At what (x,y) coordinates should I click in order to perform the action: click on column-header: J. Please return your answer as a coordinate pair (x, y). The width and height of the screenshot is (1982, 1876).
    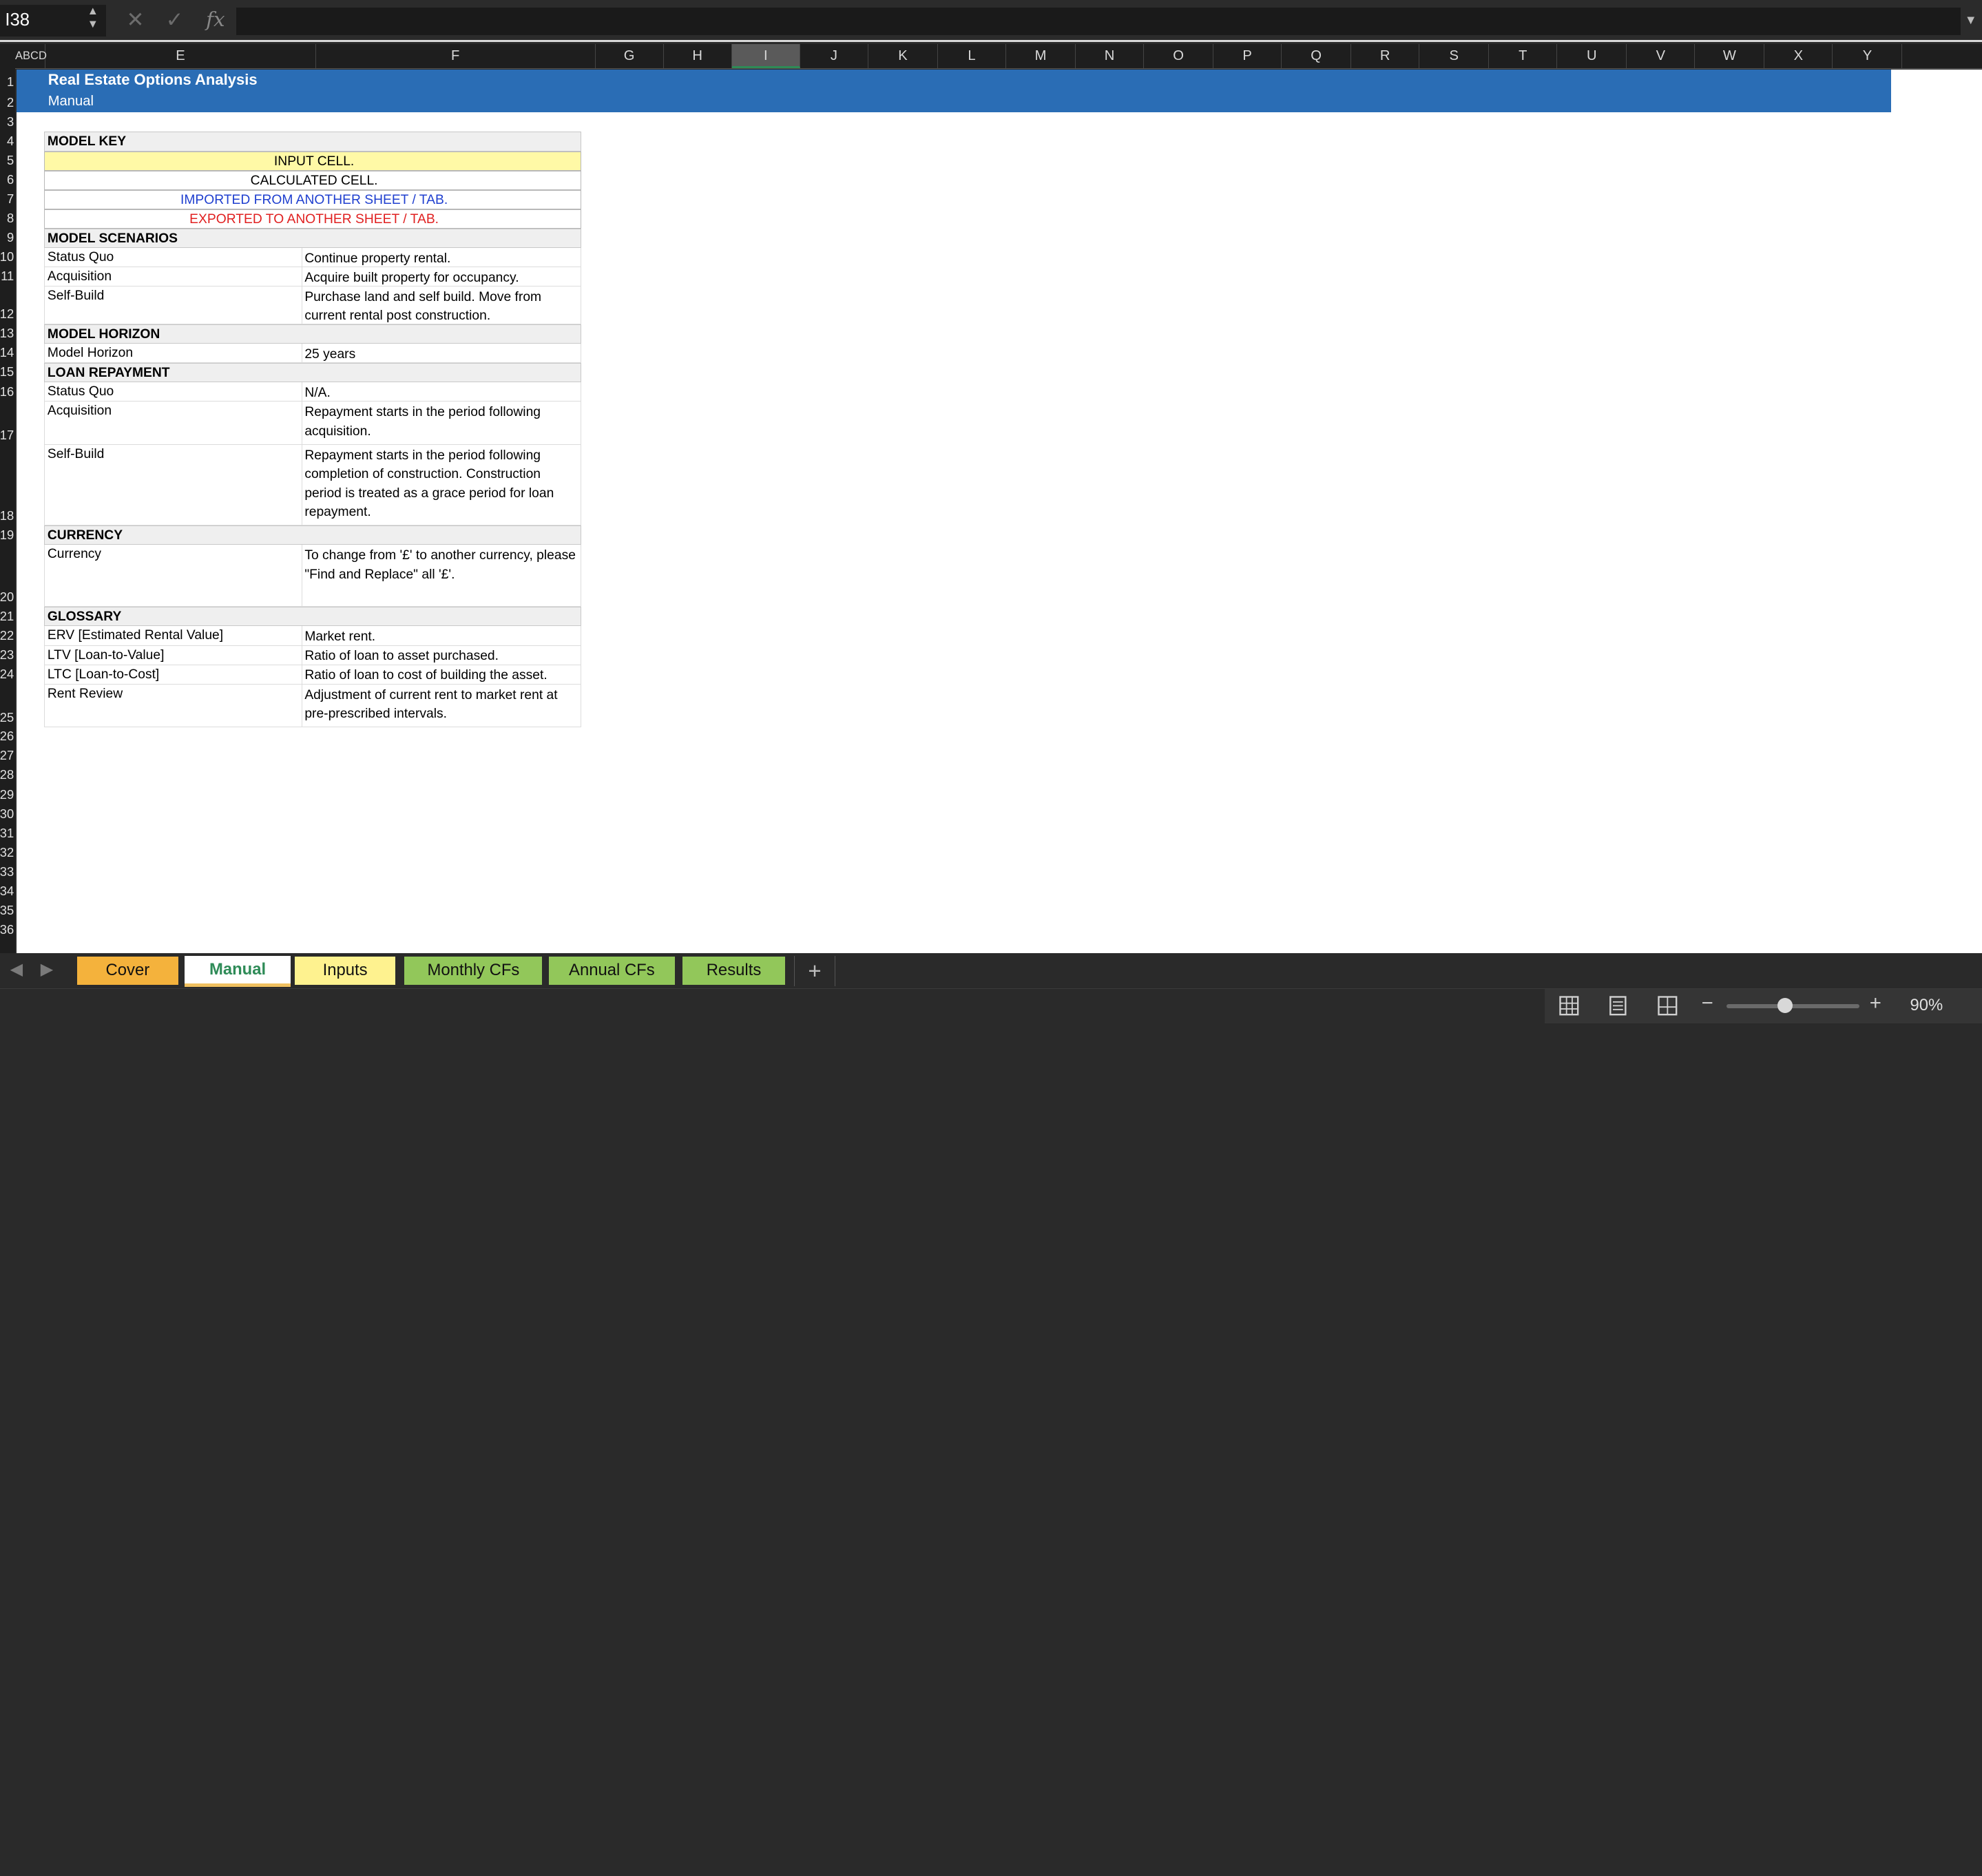
    Looking at the image, I should click on (834, 56).